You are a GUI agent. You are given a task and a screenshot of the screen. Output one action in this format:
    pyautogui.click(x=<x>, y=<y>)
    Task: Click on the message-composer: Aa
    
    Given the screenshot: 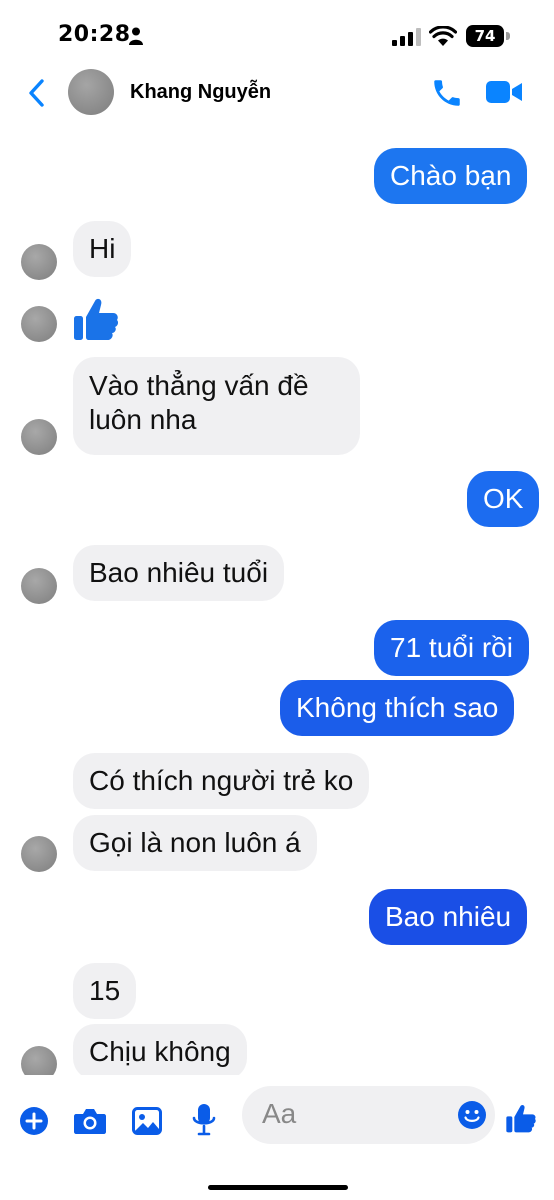 What is the action you would take?
    pyautogui.click(x=277, y=1137)
    